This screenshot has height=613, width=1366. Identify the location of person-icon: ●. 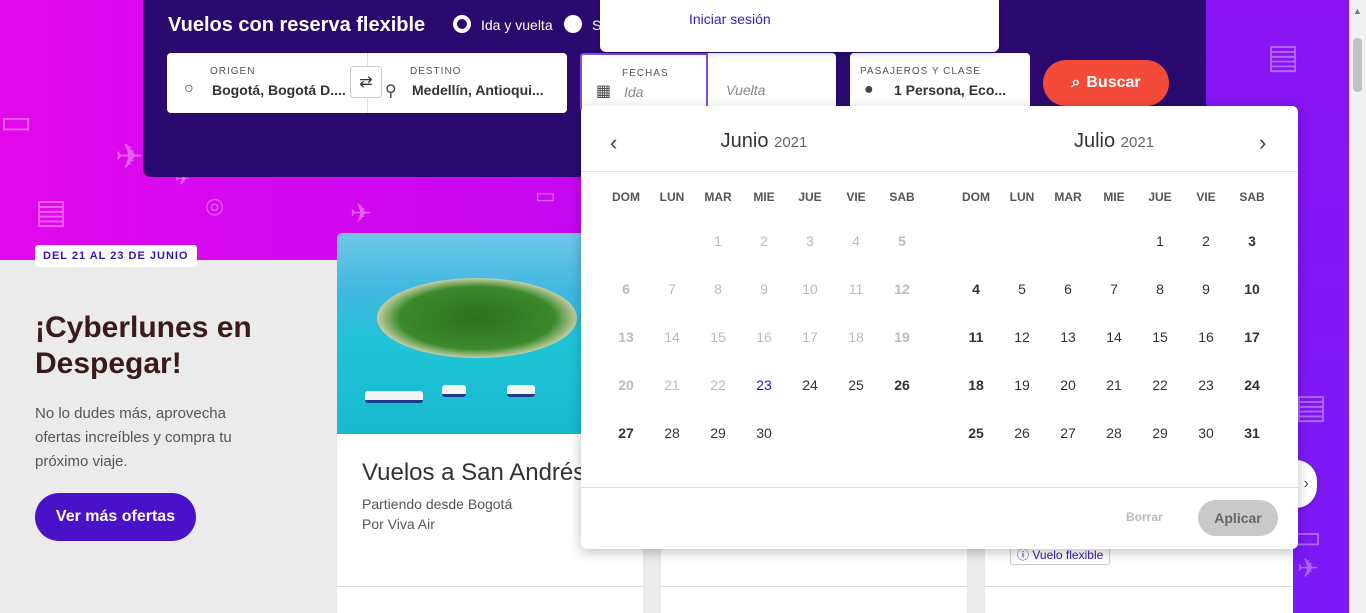
(869, 89).